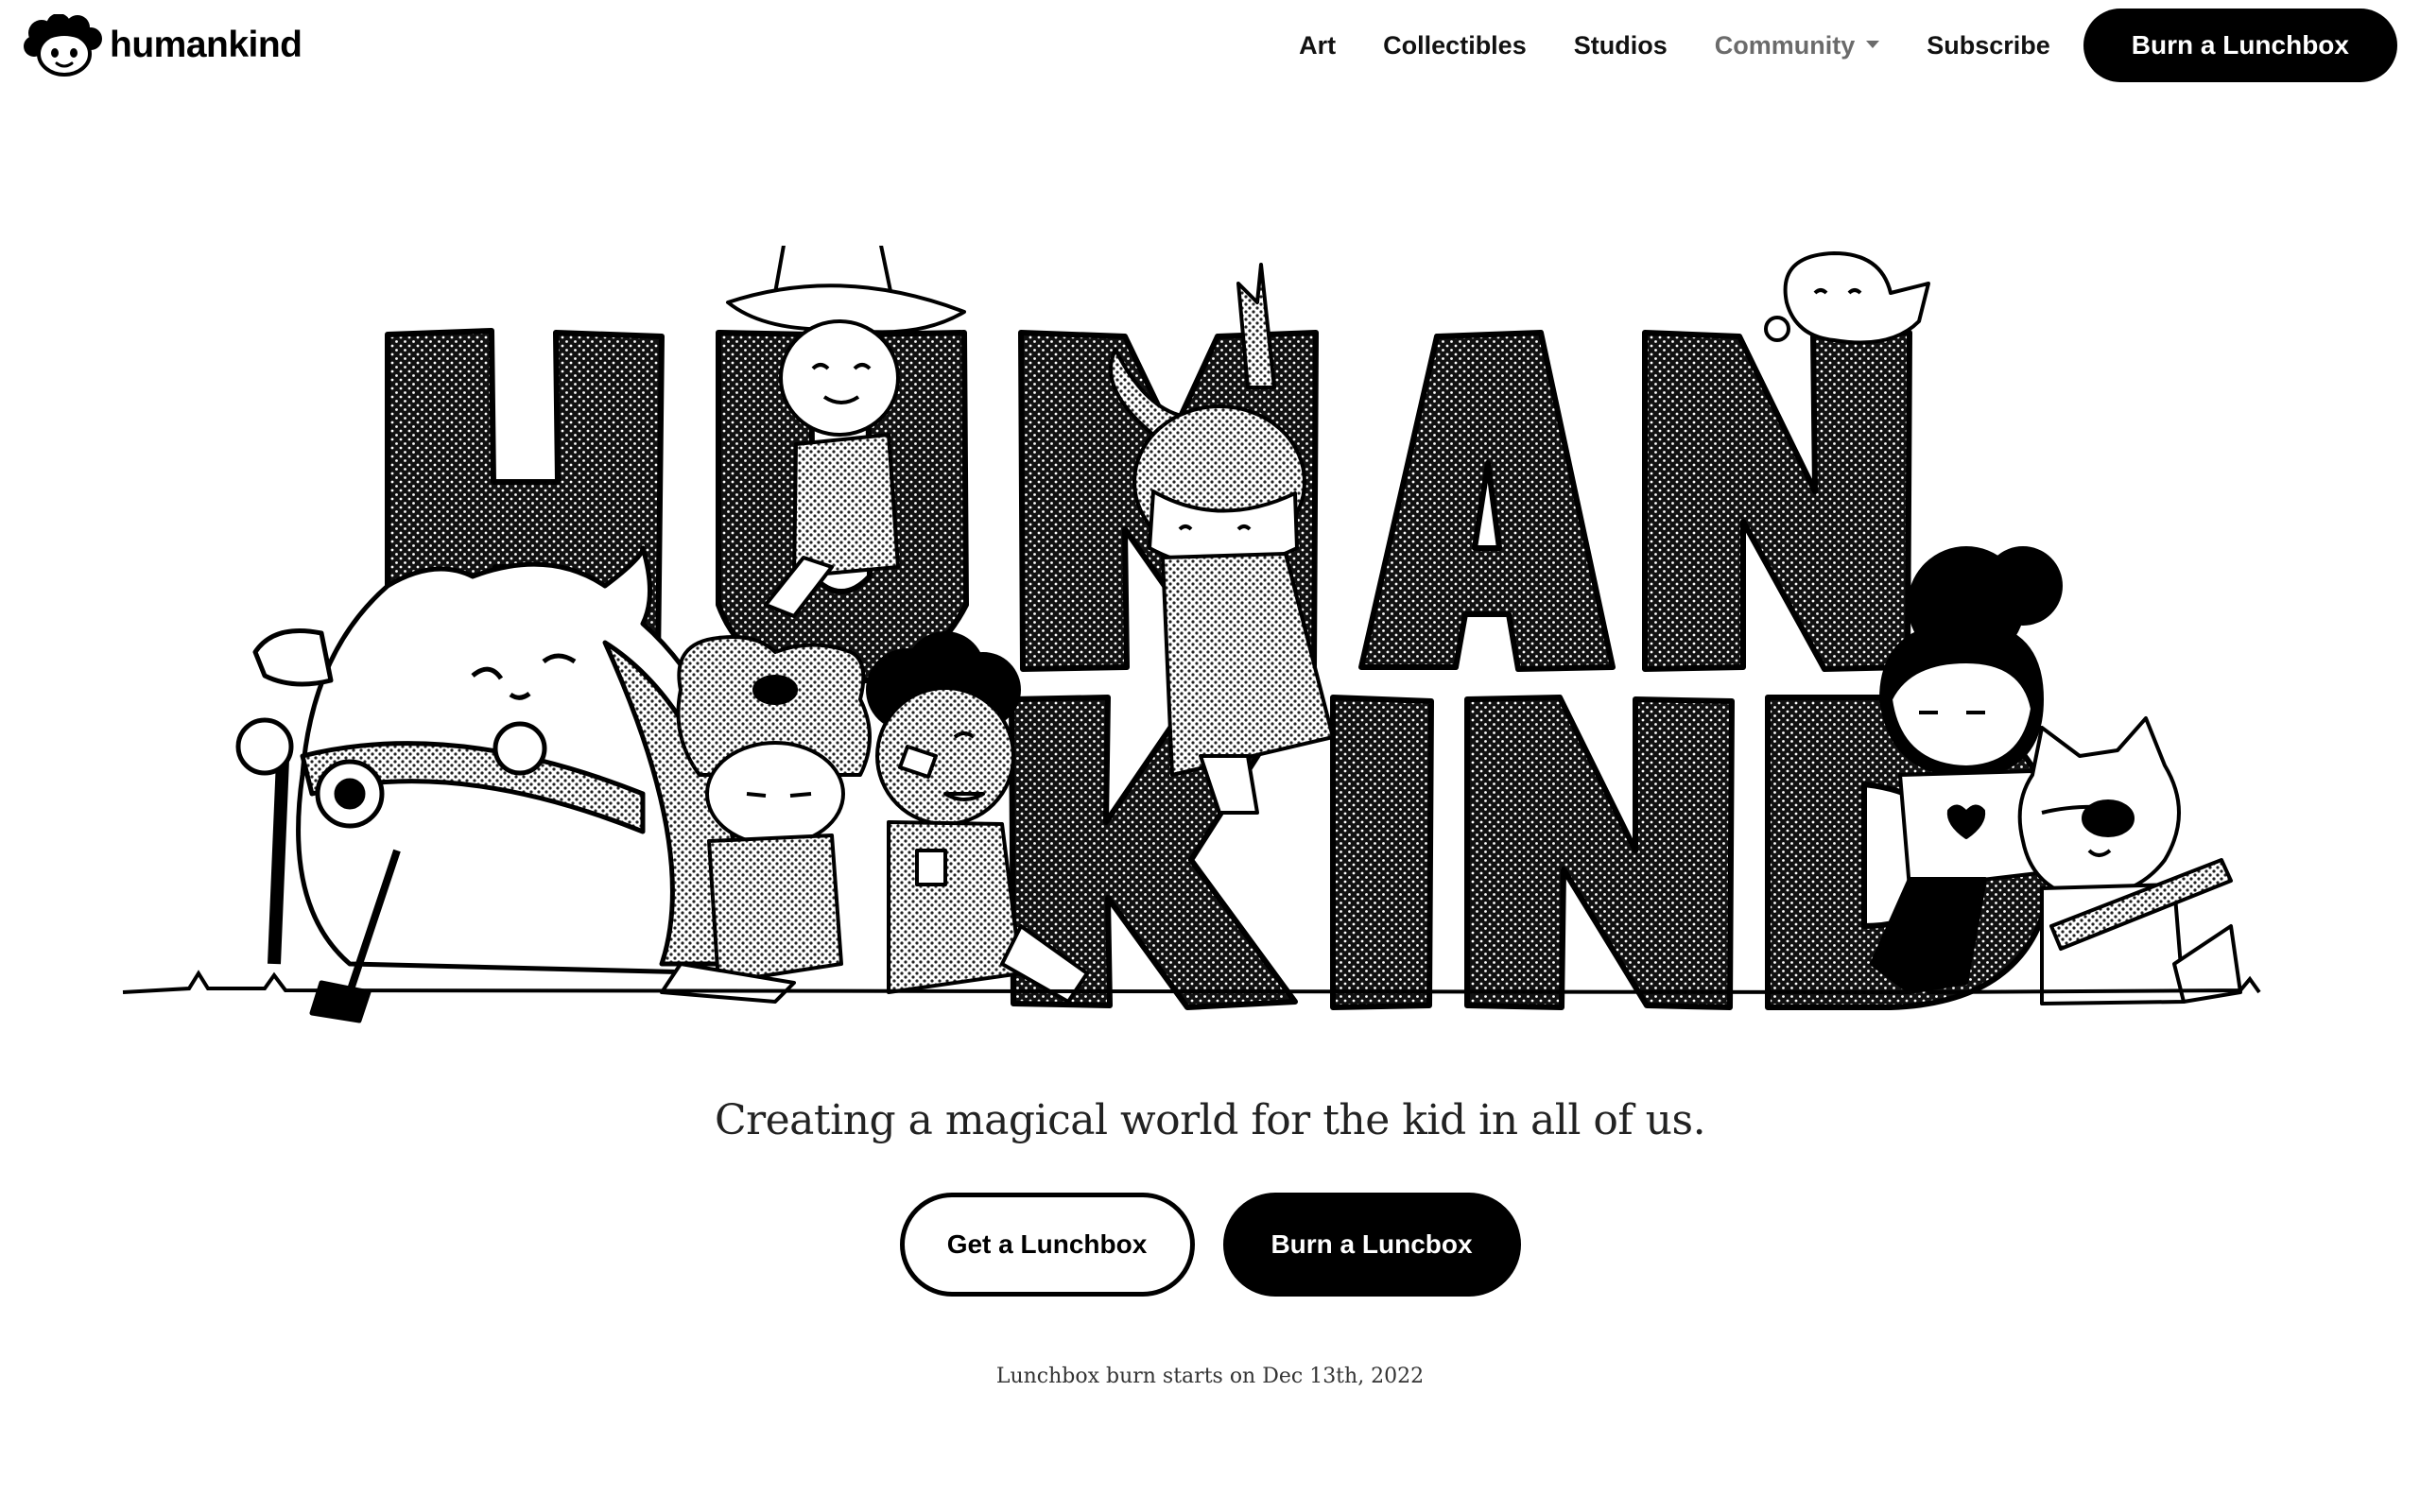 The width and height of the screenshot is (2420, 1512). What do you see at coordinates (2129, 860) in the screenshot?
I see `eye-patch-cat` at bounding box center [2129, 860].